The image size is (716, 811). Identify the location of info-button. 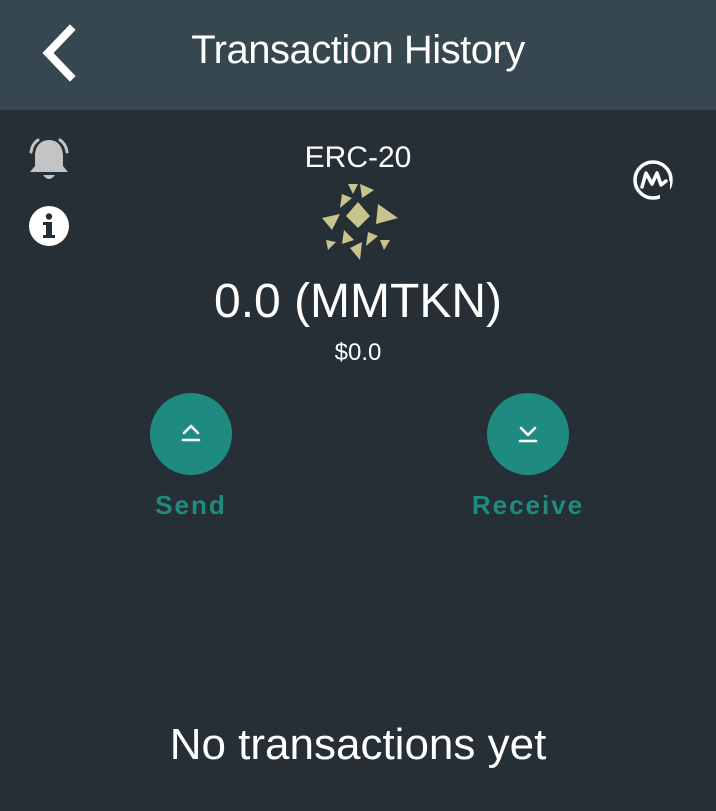
(49, 226).